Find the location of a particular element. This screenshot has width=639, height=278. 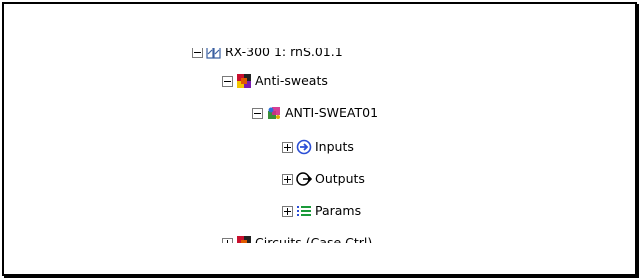

output-arrow-icon is located at coordinates (304, 179).